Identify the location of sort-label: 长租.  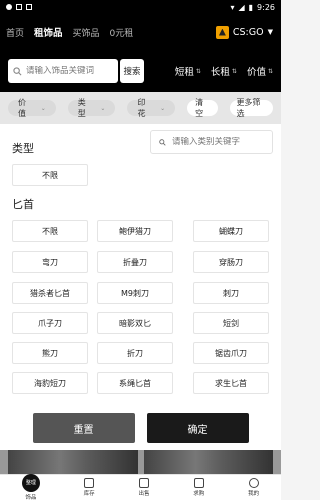
(220, 72).